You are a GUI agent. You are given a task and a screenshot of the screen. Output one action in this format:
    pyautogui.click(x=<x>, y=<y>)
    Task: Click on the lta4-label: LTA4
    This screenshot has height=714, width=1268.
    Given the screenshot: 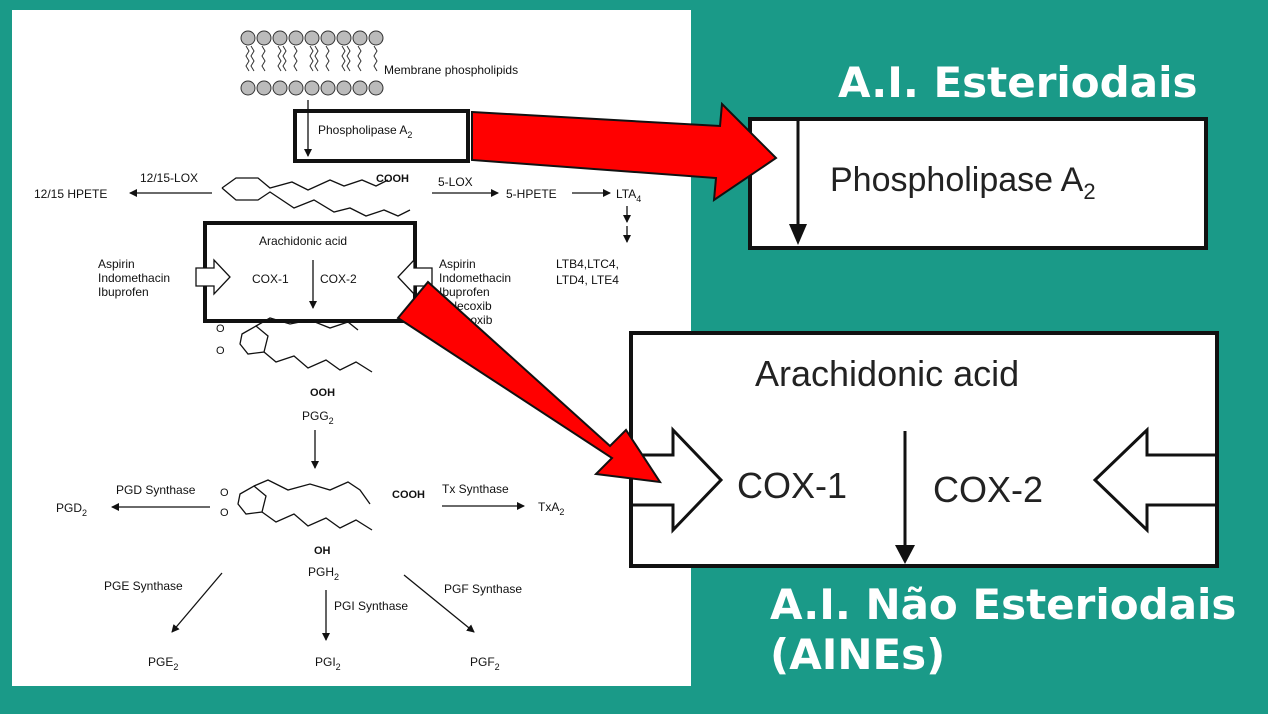 What is the action you would take?
    pyautogui.click(x=628, y=195)
    